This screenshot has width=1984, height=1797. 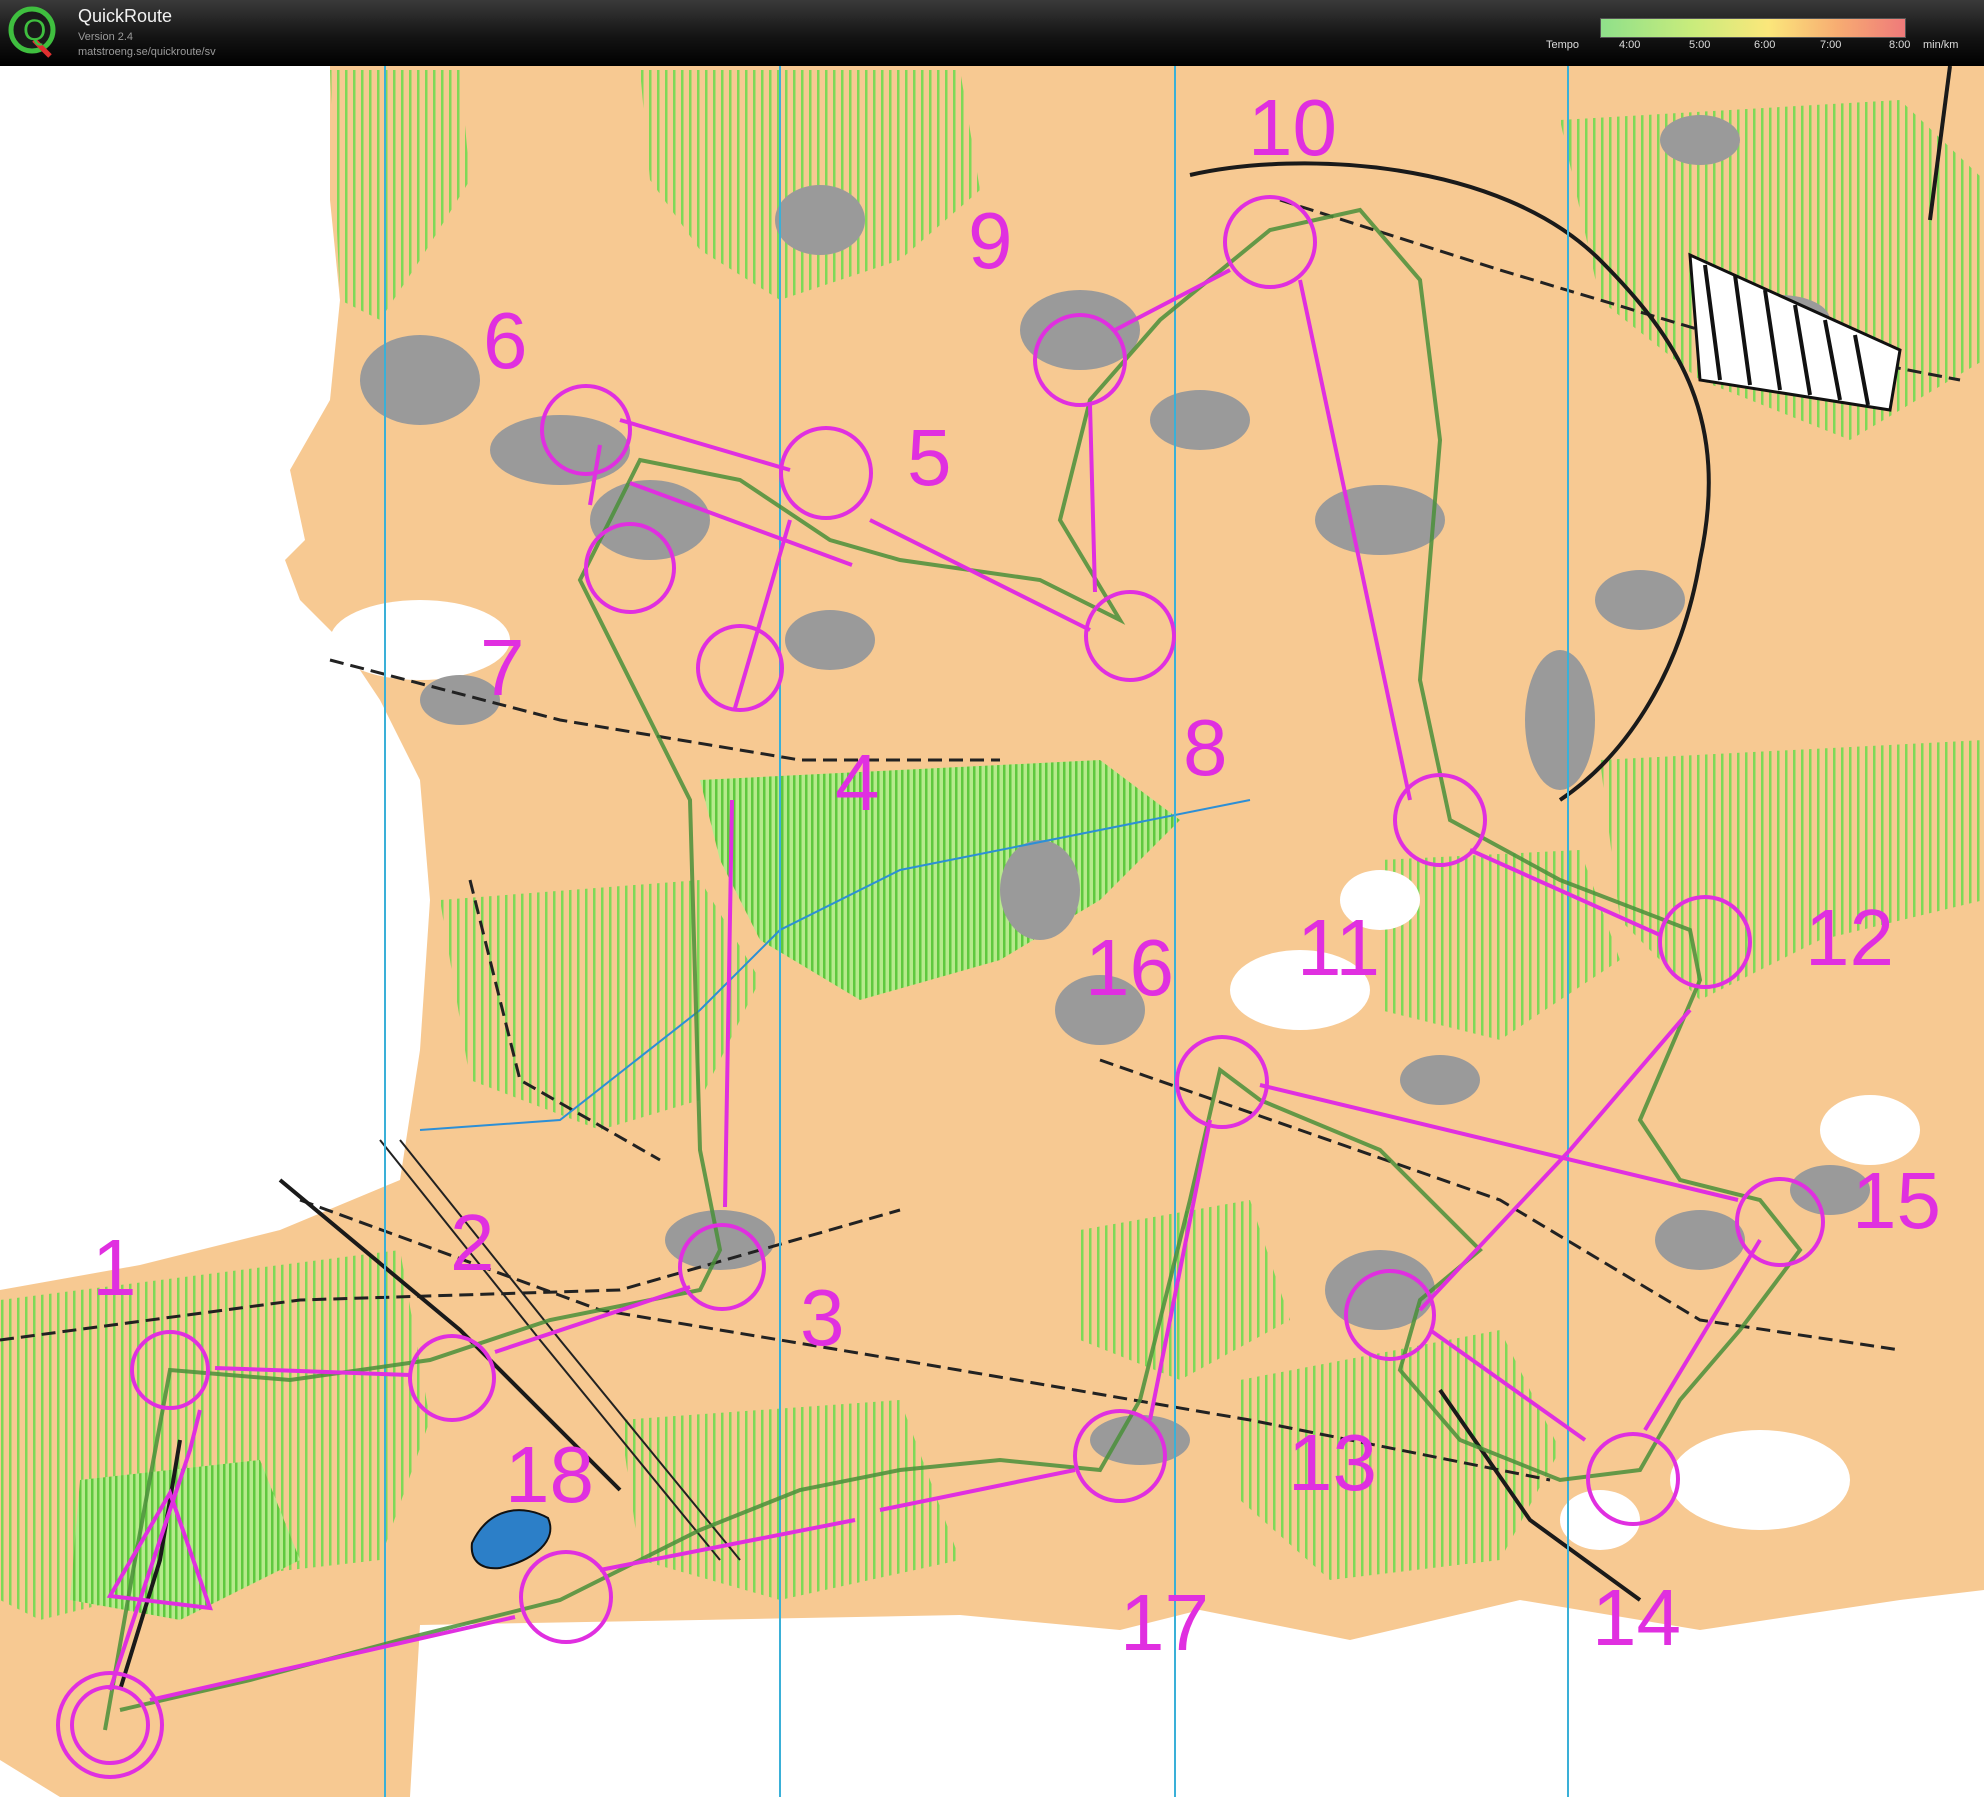 What do you see at coordinates (502, 667) in the screenshot?
I see `control-number-7: 7` at bounding box center [502, 667].